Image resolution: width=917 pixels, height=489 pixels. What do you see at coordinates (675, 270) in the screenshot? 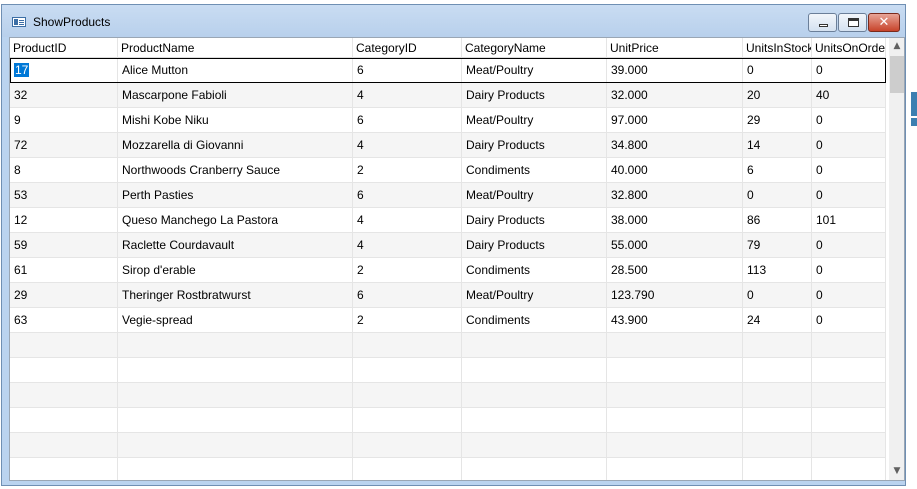
I see `cell-unit-price: 28.500` at bounding box center [675, 270].